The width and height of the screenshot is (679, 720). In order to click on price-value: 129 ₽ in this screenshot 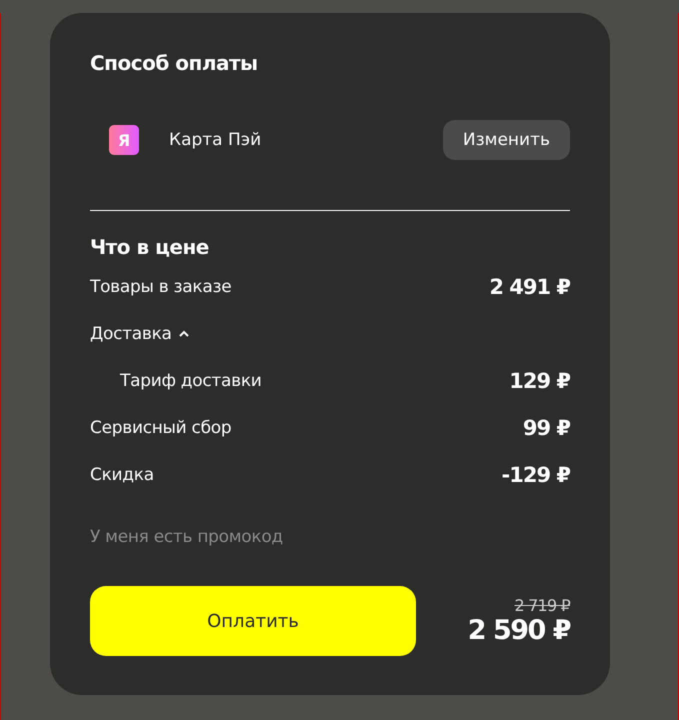, I will do `click(539, 380)`.